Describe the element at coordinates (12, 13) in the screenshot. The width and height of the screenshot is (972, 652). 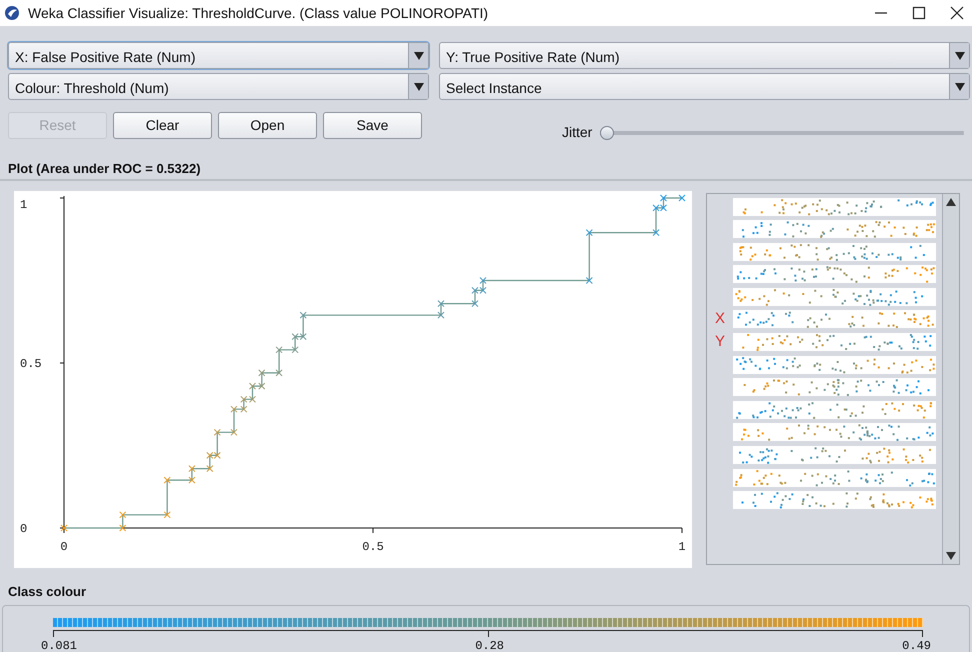
I see `app-logo-icon` at that location.